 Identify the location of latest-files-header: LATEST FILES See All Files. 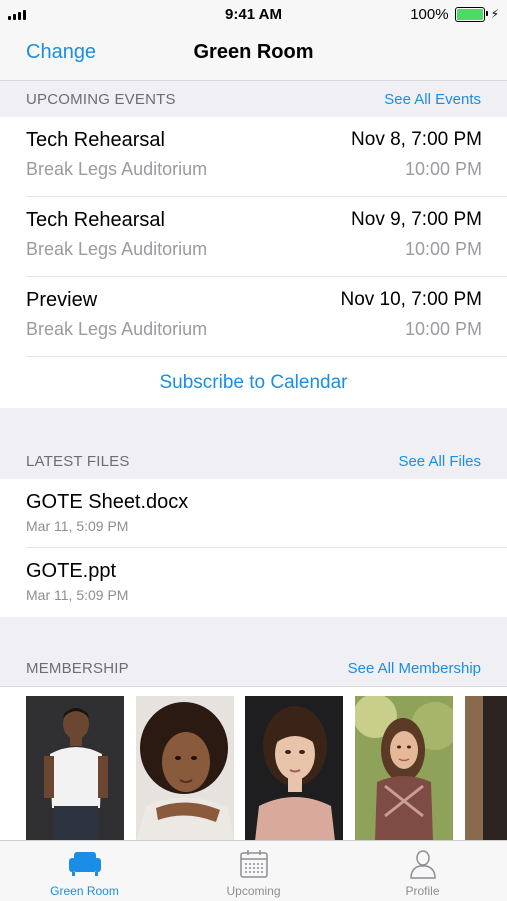
(253, 461).